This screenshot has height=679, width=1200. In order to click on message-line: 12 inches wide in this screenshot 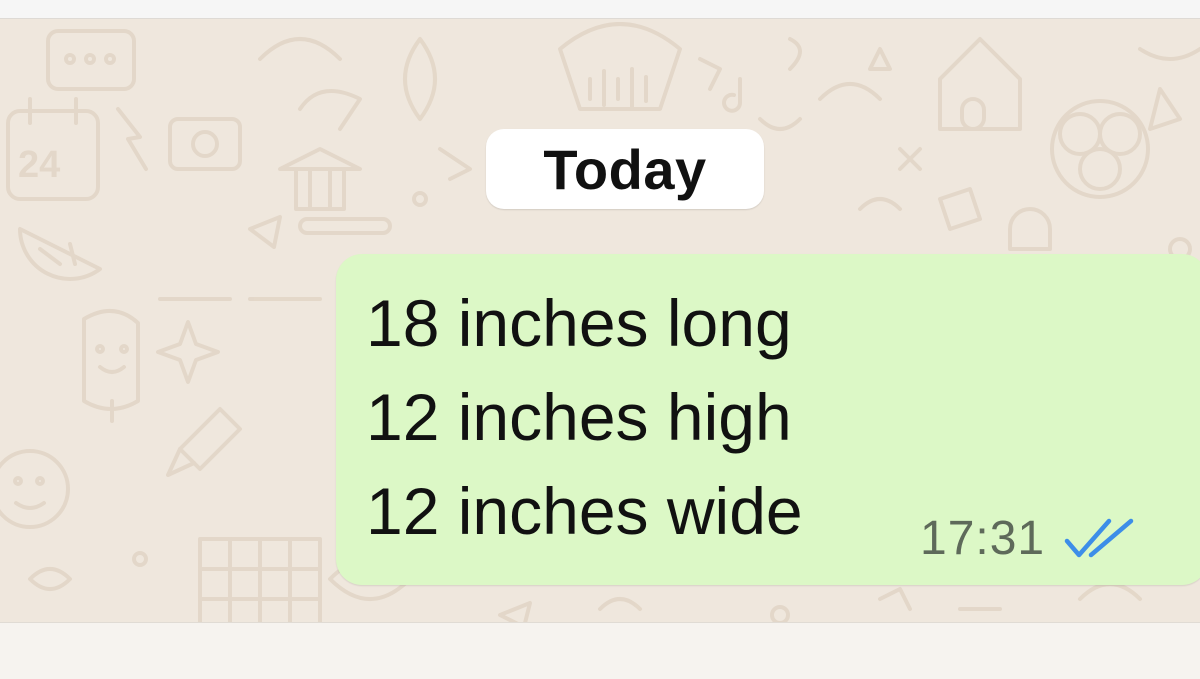, I will do `click(584, 511)`.